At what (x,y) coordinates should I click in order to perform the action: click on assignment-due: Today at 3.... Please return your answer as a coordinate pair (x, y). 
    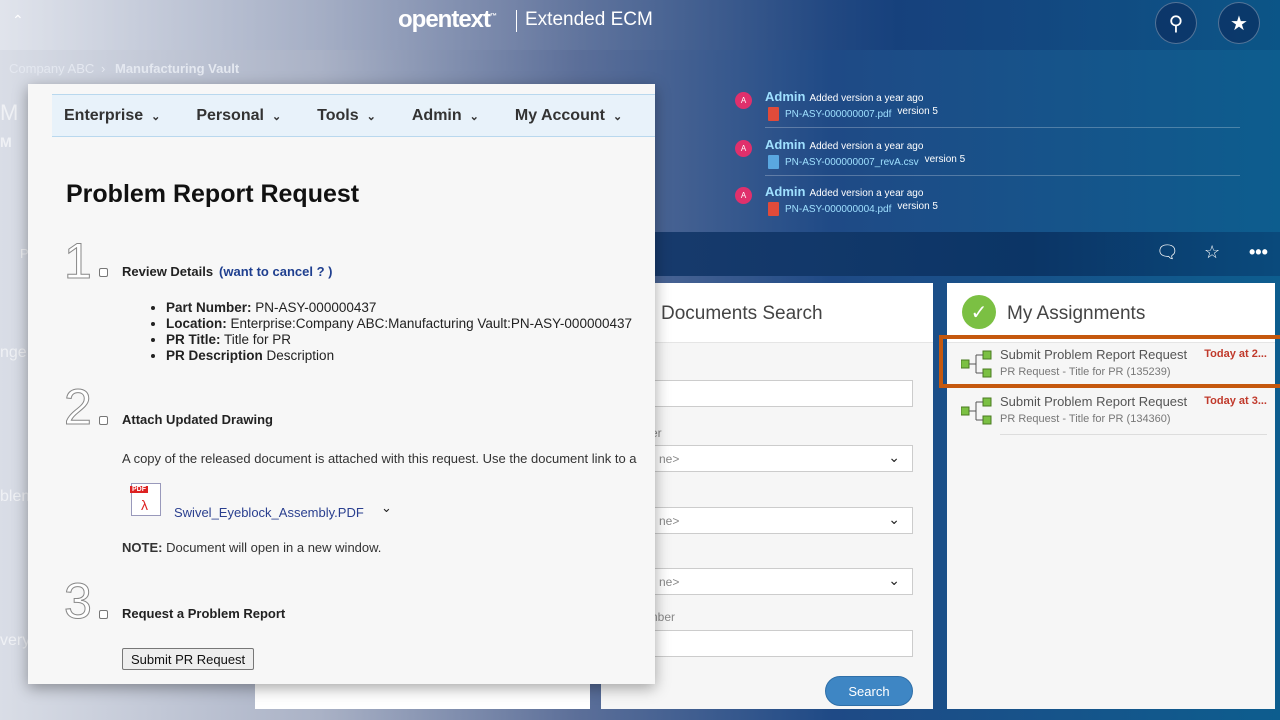
    Looking at the image, I should click on (1235, 401).